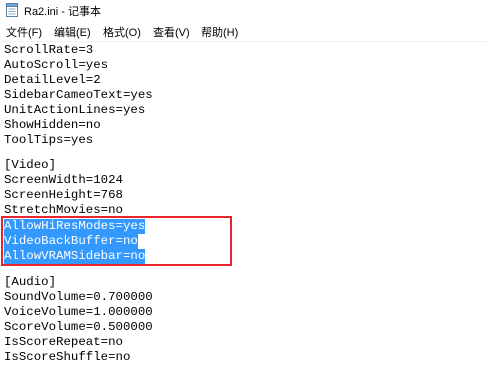  What do you see at coordinates (52, 125) in the screenshot?
I see `text-line: ShowHidden=no` at bounding box center [52, 125].